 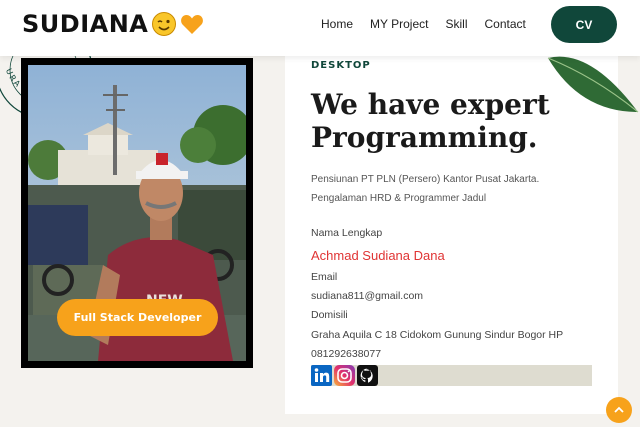 I want to click on nav-contact: Contact, so click(x=505, y=24).